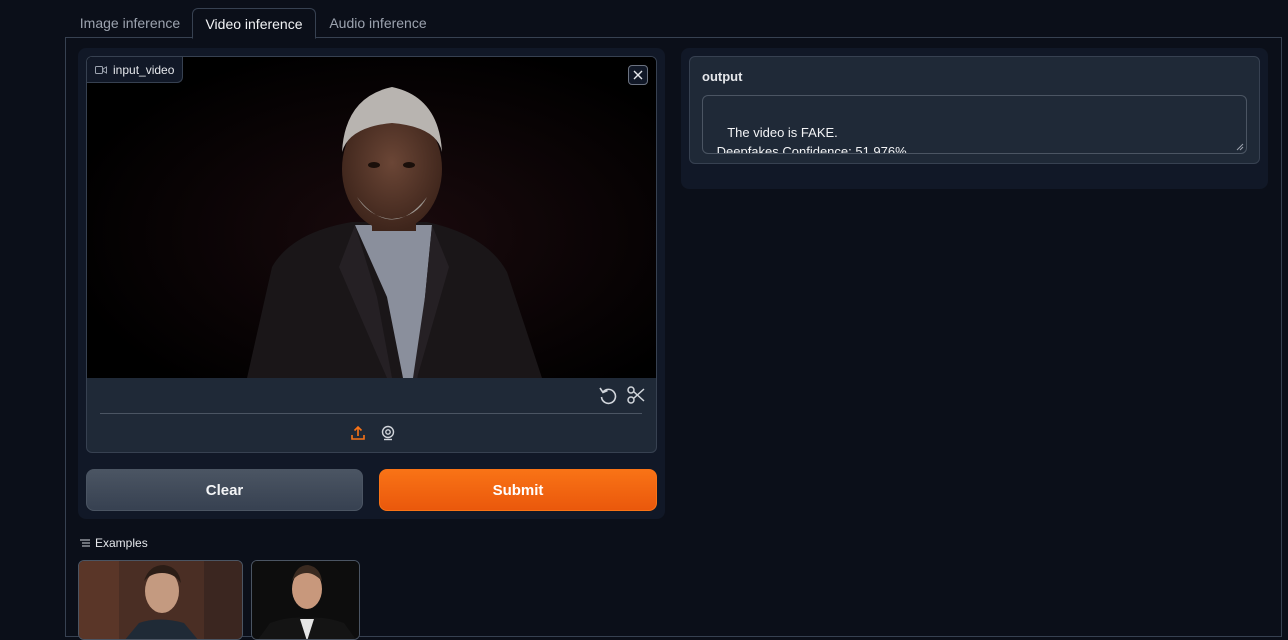 The height and width of the screenshot is (640, 1288). Describe the element at coordinates (85, 543) in the screenshot. I see `list-icon` at that location.